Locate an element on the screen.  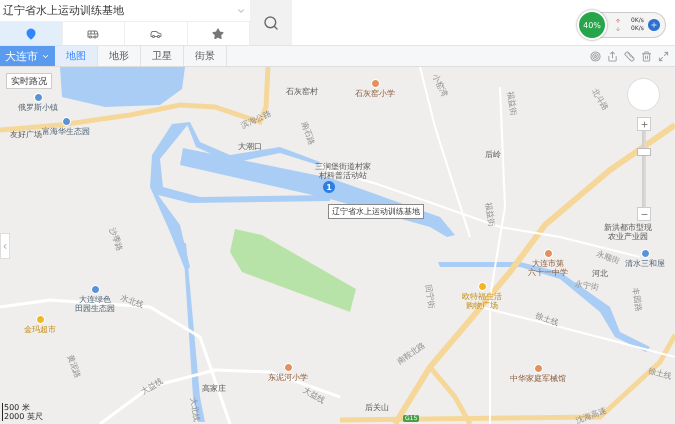
ruler-icon is located at coordinates (629, 56).